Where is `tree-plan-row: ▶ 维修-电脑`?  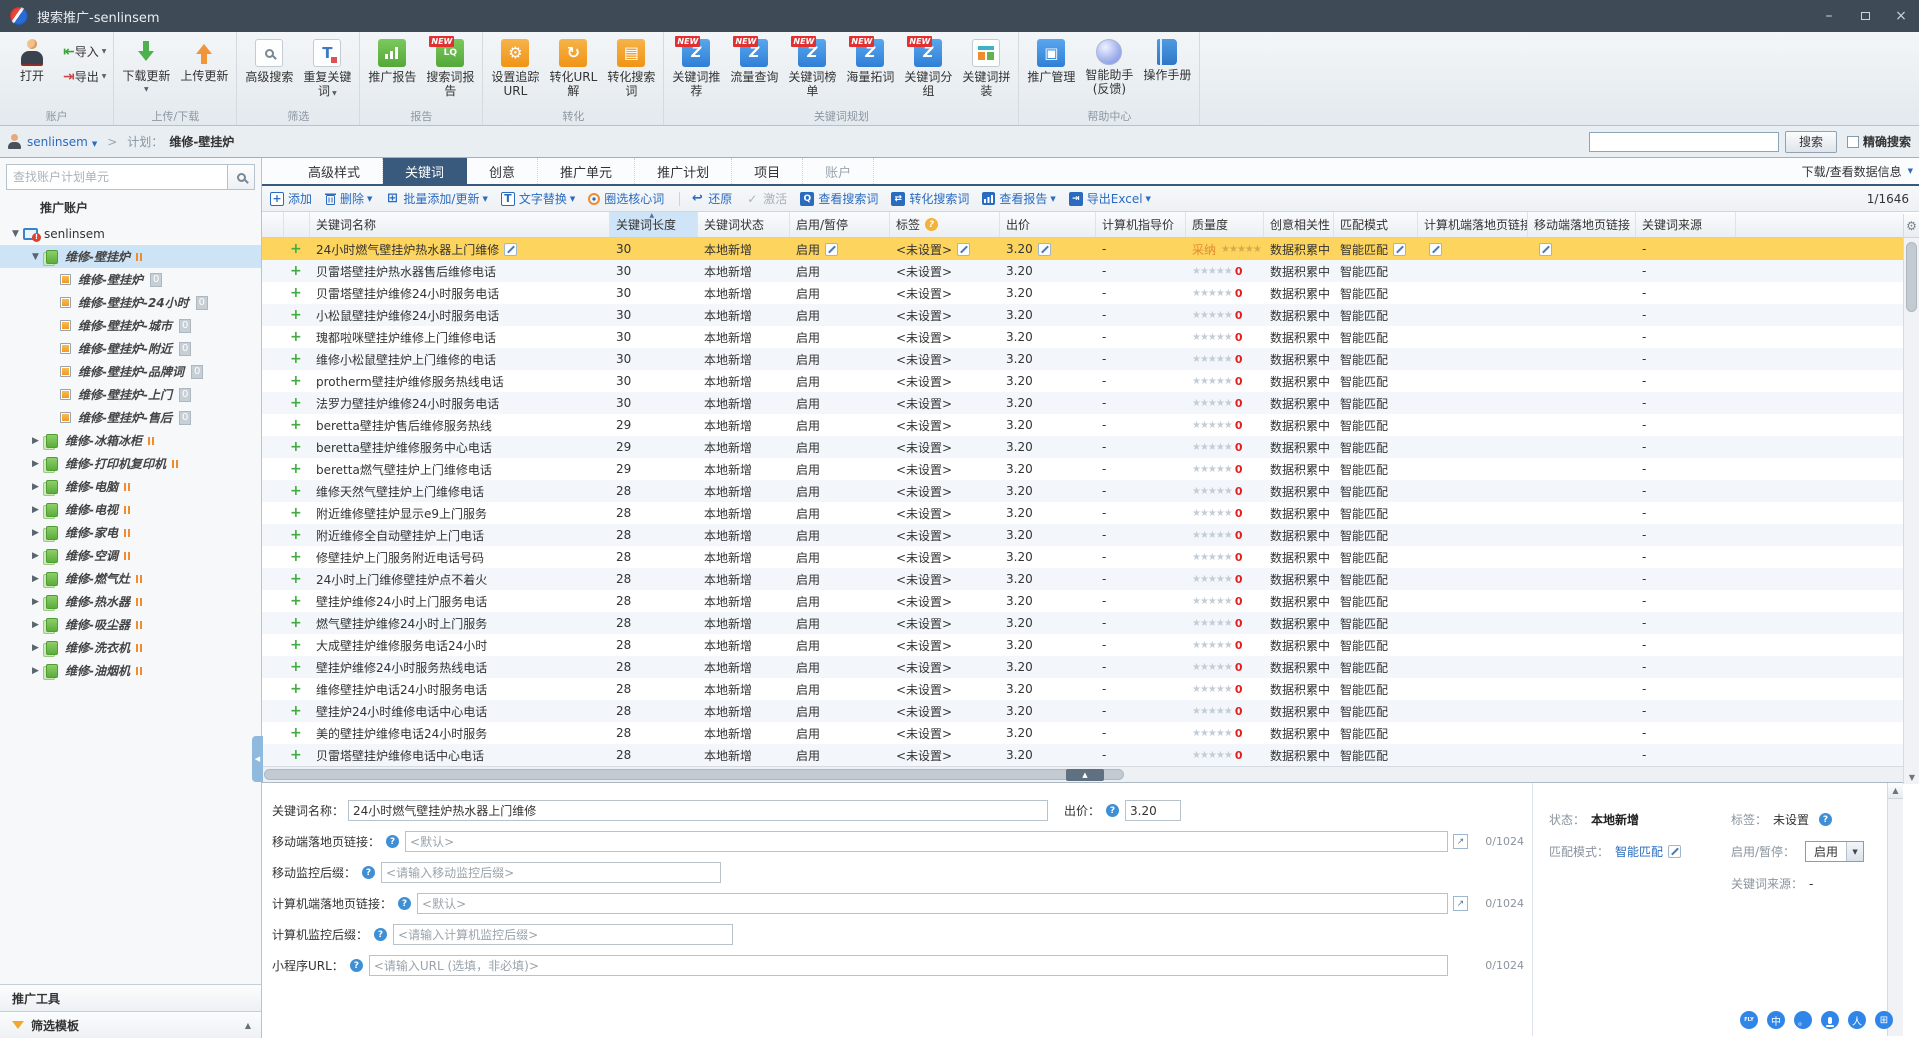 tree-plan-row: ▶ 维修-电脑 is located at coordinates (130, 486).